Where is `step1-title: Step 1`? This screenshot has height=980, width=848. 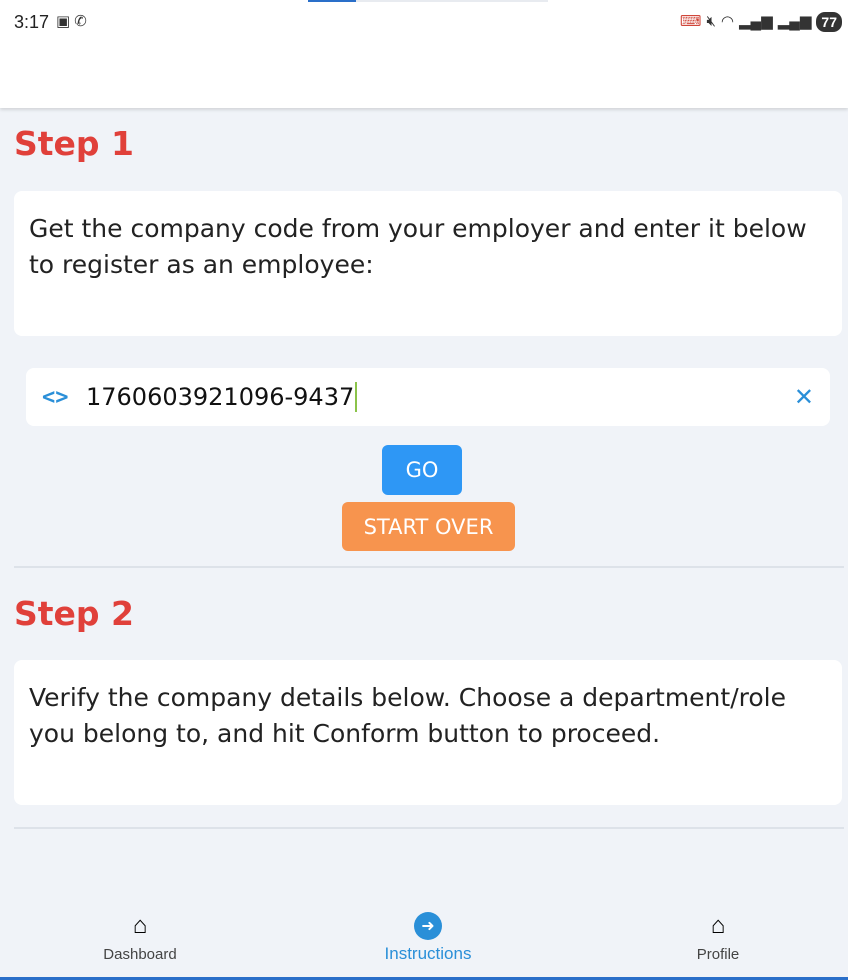 step1-title: Step 1 is located at coordinates (74, 143).